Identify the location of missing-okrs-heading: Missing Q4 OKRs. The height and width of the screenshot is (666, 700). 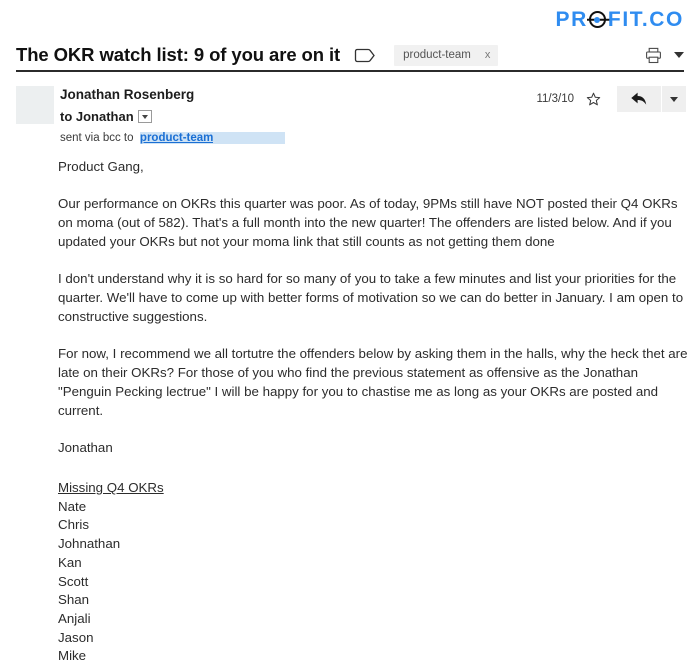
(111, 487).